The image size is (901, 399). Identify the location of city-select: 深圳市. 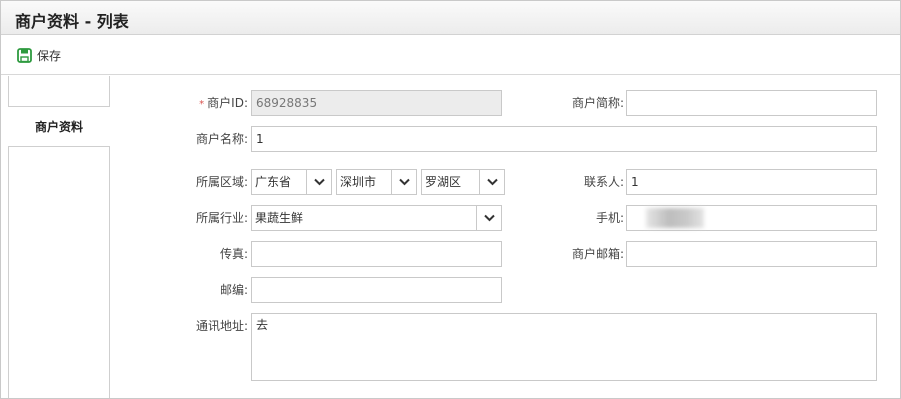
(376, 182).